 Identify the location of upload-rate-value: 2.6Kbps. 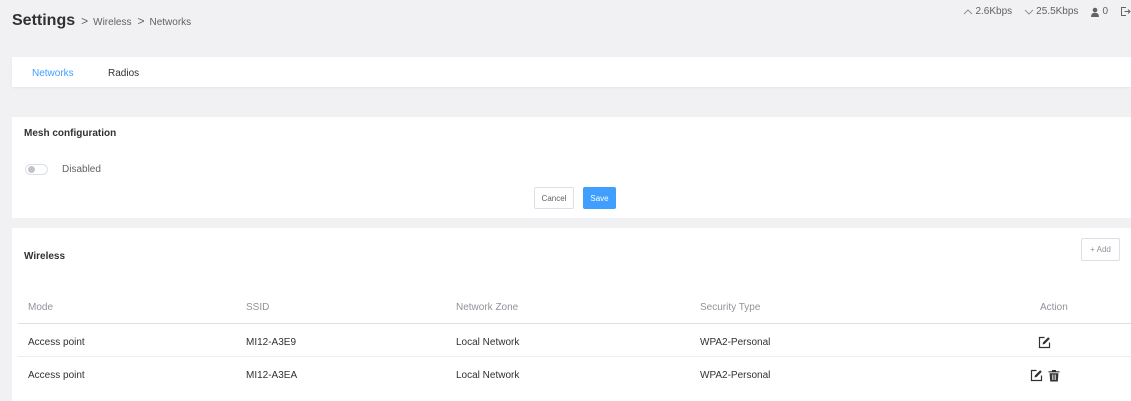
(994, 11).